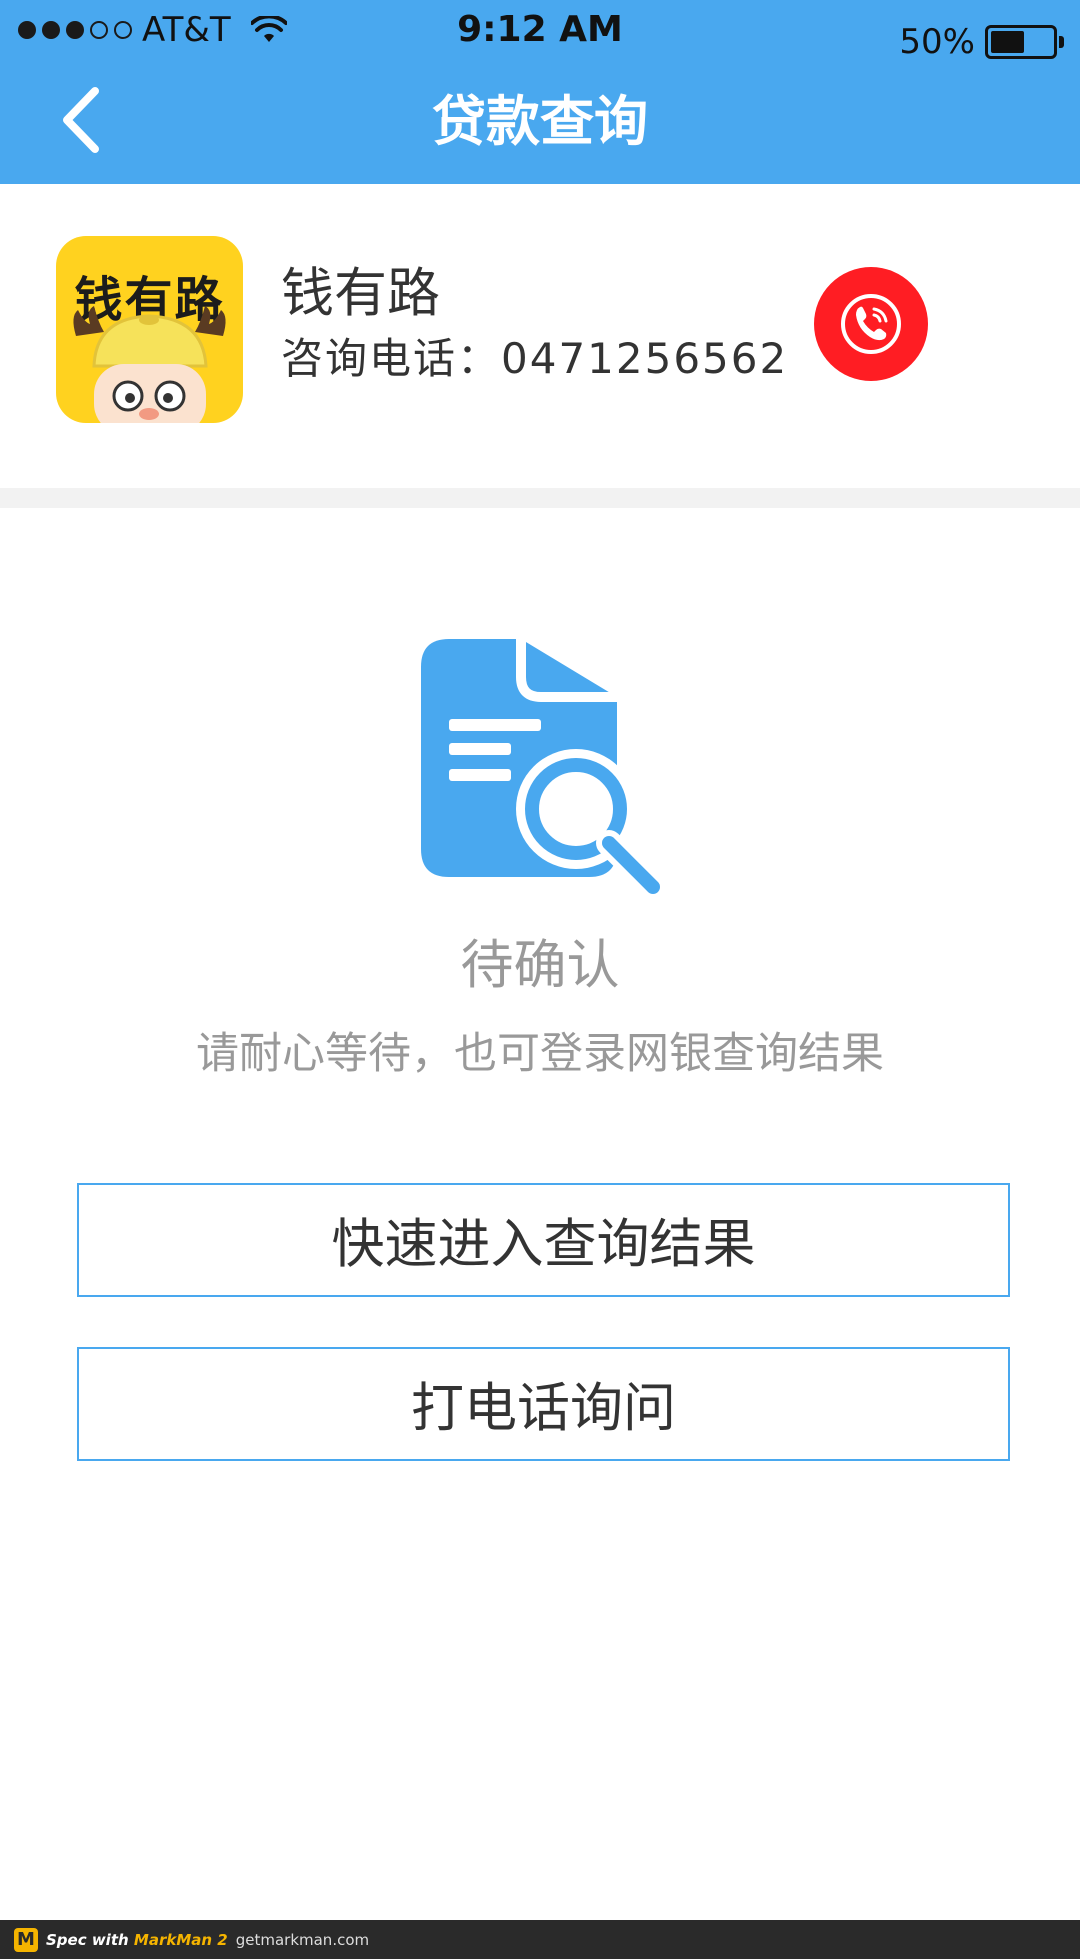  What do you see at coordinates (544, 769) in the screenshot?
I see `document-search-icon` at bounding box center [544, 769].